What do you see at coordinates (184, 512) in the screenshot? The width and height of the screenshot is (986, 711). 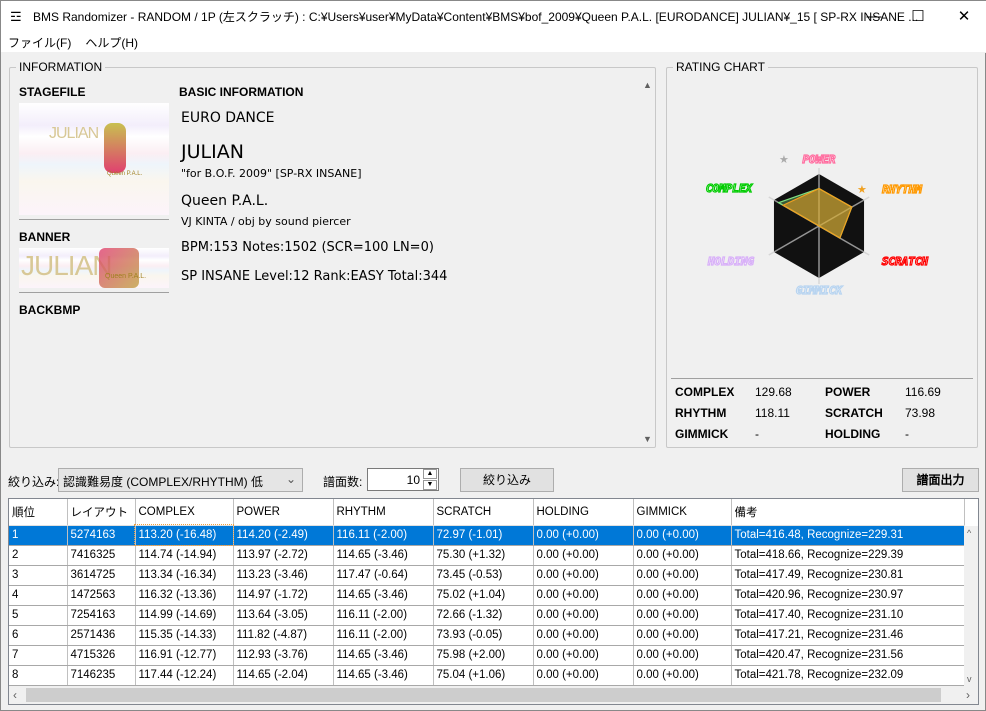 I see `column-header: COMPLEX` at bounding box center [184, 512].